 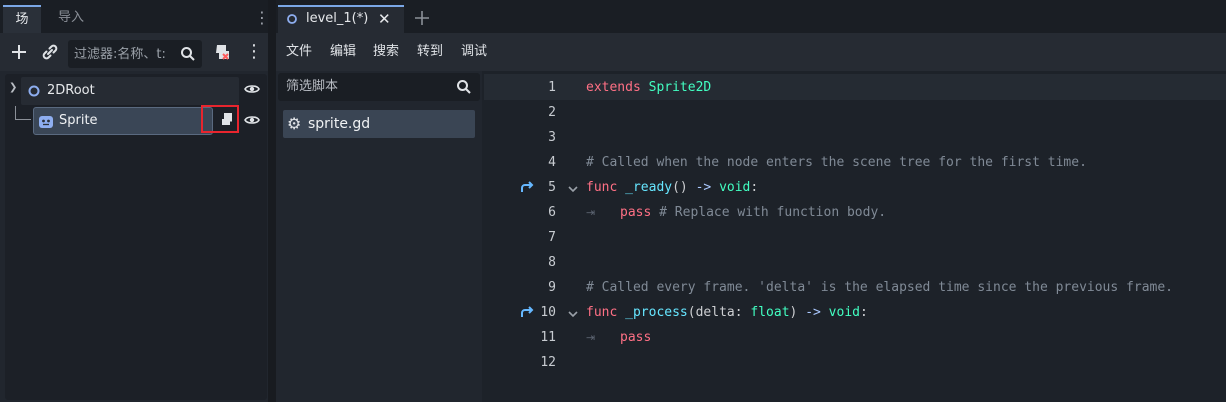 I want to click on script-remove-icon, so click(x=222, y=52).